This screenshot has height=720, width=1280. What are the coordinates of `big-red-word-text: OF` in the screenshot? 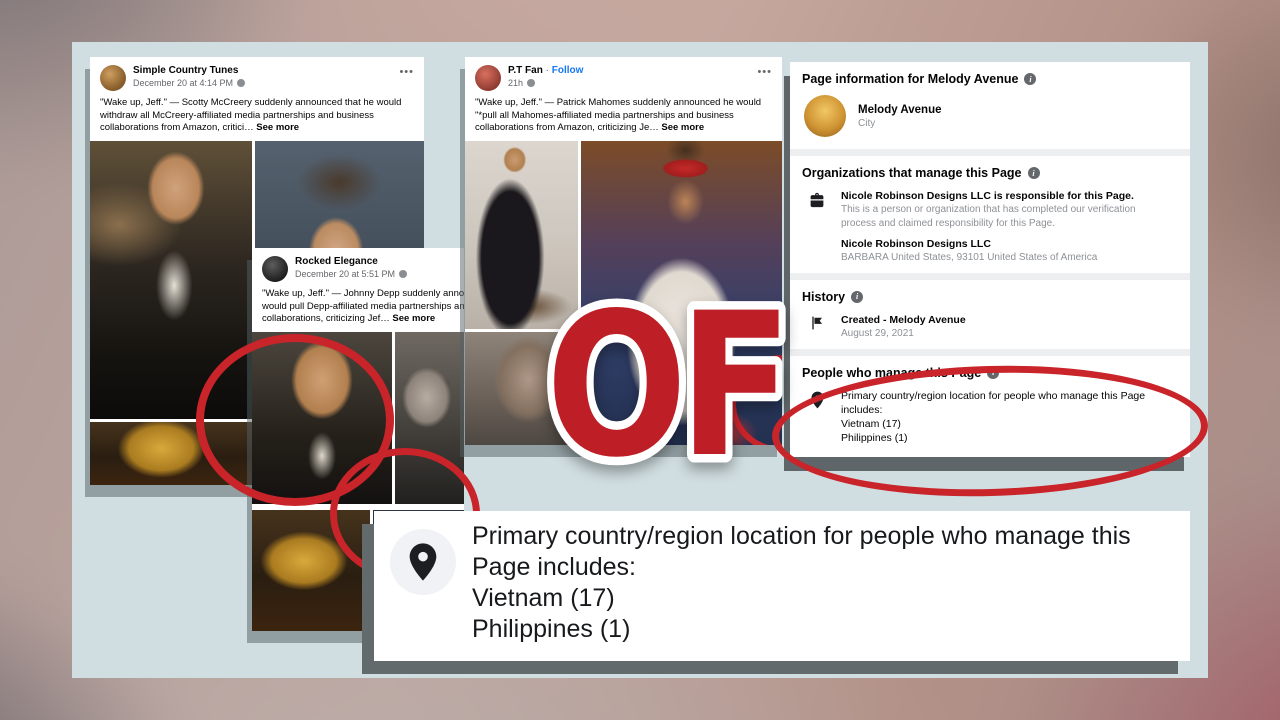 It's located at (665, 384).